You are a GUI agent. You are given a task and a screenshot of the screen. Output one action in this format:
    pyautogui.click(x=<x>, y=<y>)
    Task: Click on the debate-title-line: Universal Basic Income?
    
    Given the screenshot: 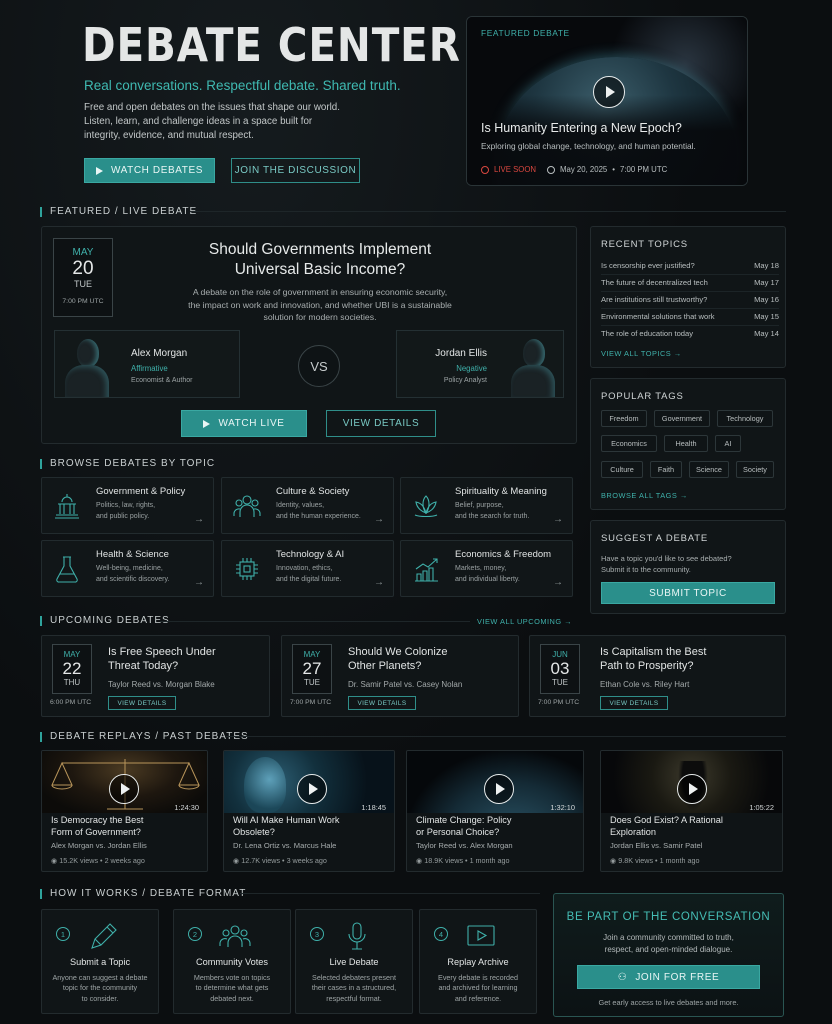 What is the action you would take?
    pyautogui.click(x=320, y=269)
    